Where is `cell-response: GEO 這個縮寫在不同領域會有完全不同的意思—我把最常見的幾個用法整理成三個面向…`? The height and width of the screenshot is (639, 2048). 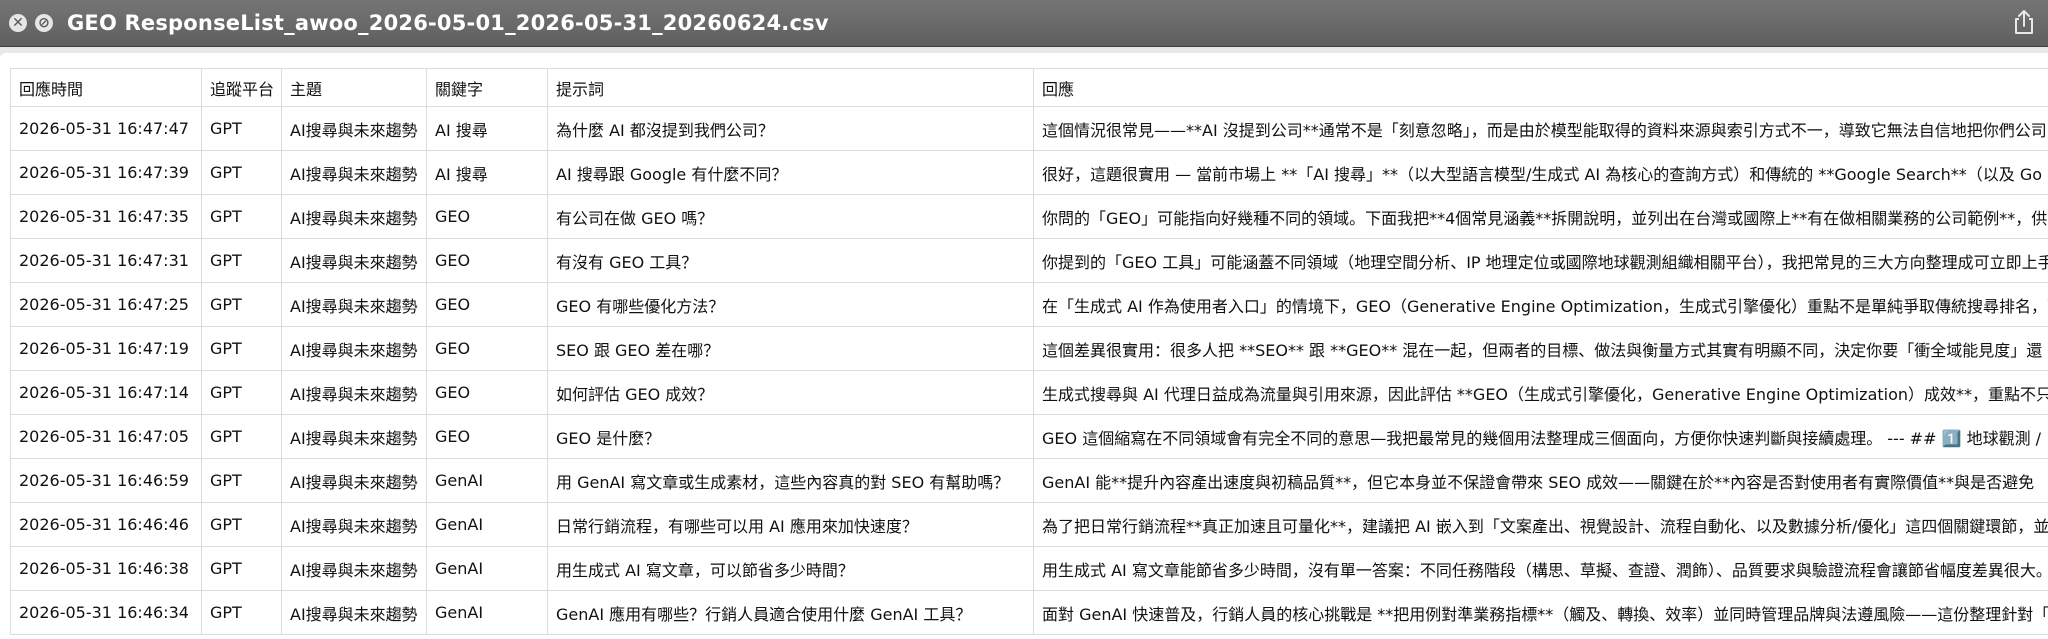 cell-response: GEO 這個縮寫在不同領域會有完全不同的意思—我把最常見的幾個用法整理成三個面向… is located at coordinates (1540, 436).